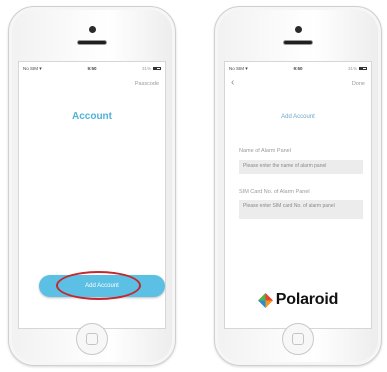 The width and height of the screenshot is (387, 372). Describe the element at coordinates (298, 117) in the screenshot. I see `page-title: Add Account` at that location.